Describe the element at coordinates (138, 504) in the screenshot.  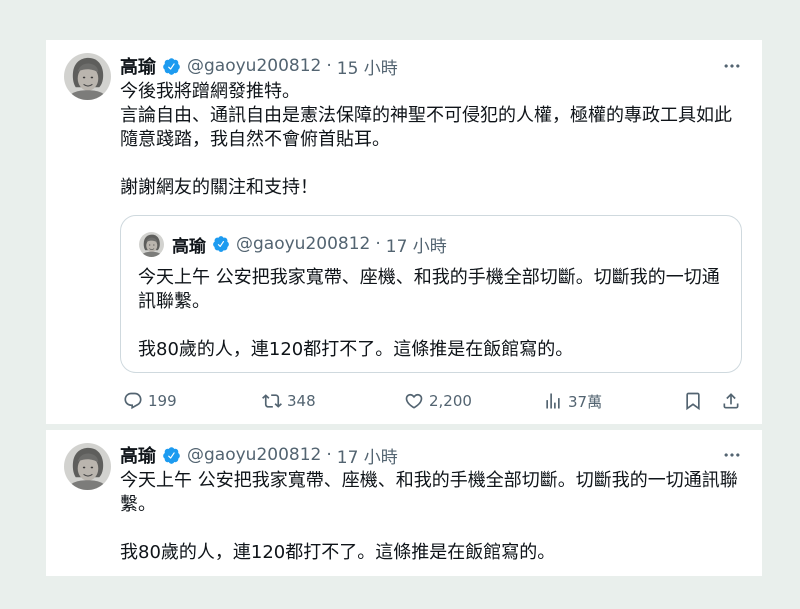
I see `tweet-text-line: 繫。` at that location.